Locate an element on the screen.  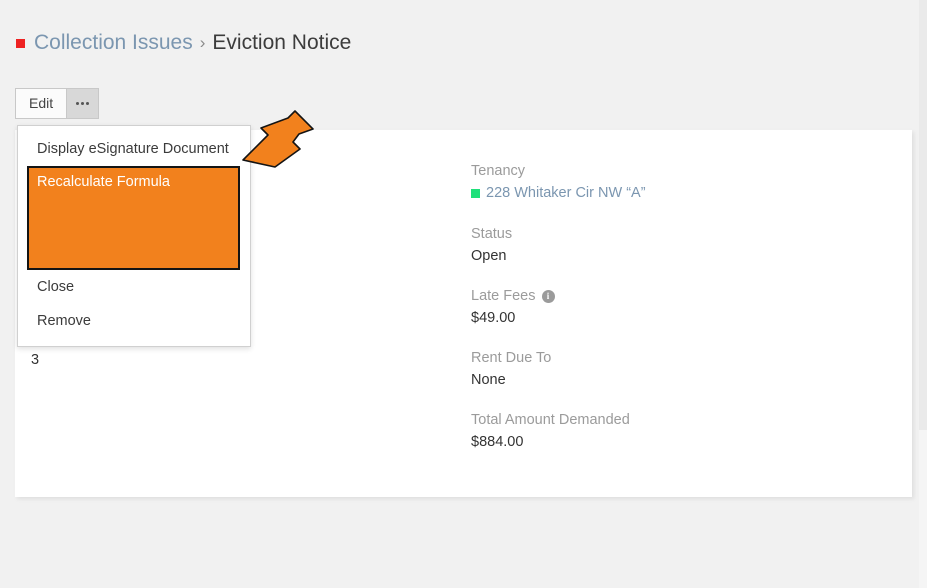
page-scrollbar is located at coordinates (923, 294).